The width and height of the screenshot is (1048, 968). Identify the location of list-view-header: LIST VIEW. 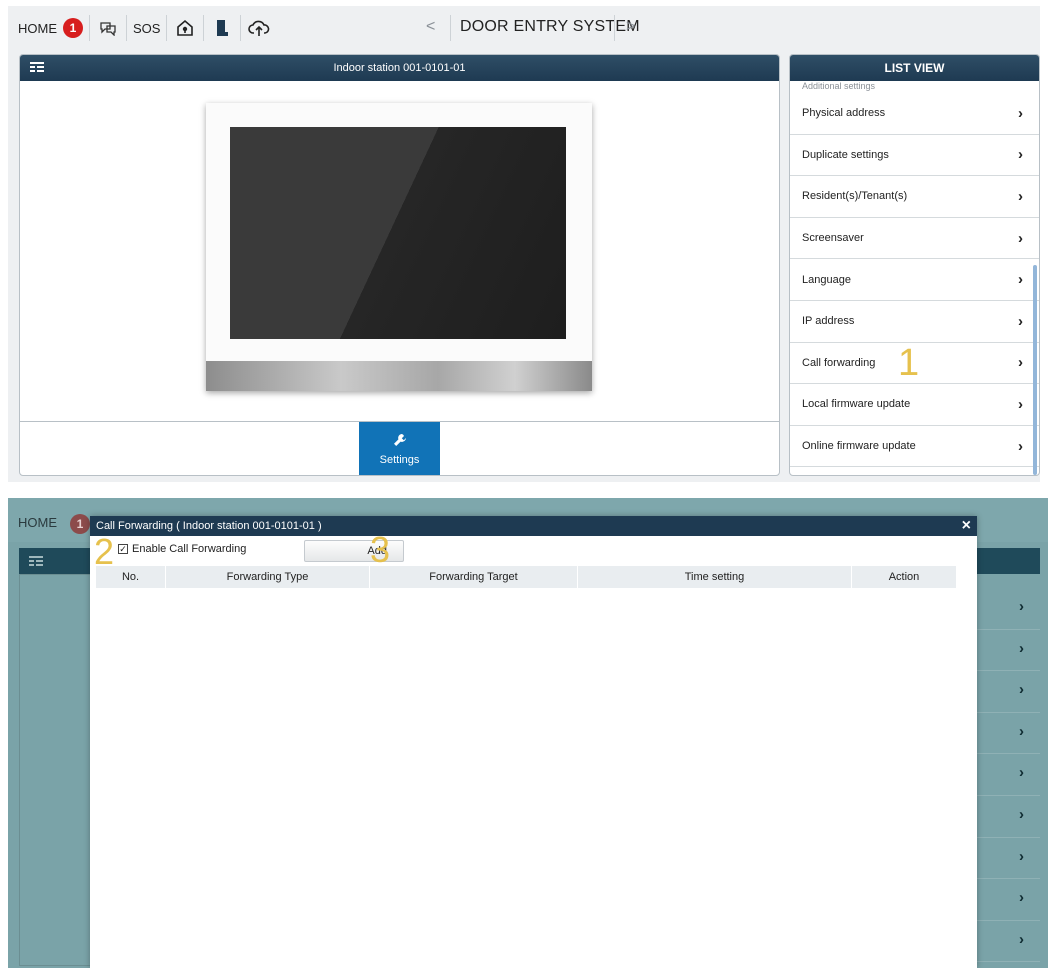
(914, 68).